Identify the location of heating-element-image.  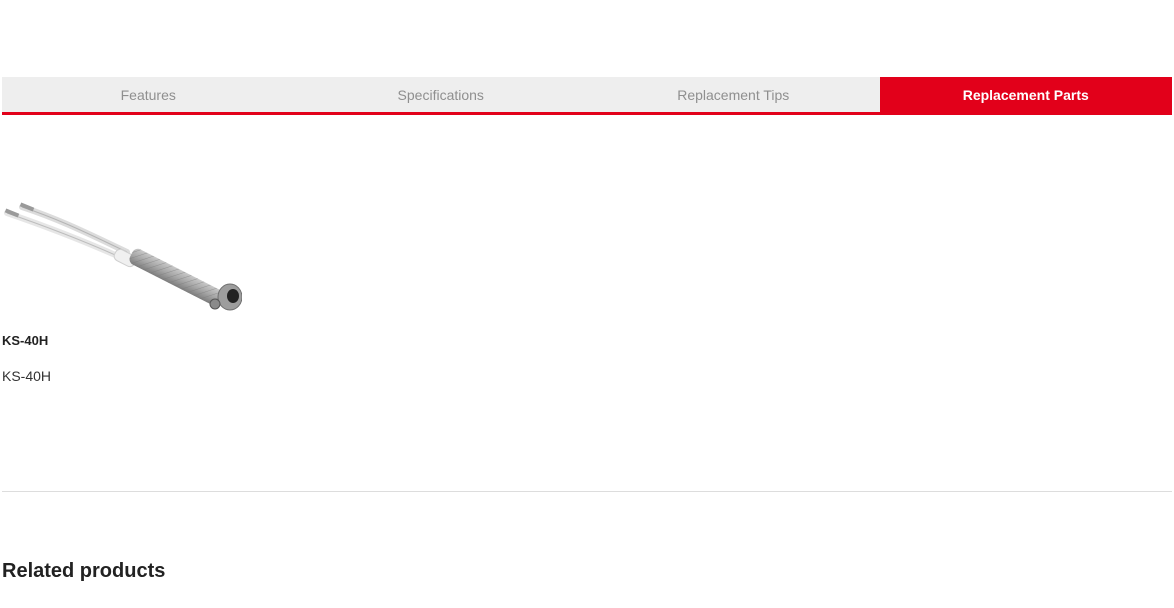
(122, 250).